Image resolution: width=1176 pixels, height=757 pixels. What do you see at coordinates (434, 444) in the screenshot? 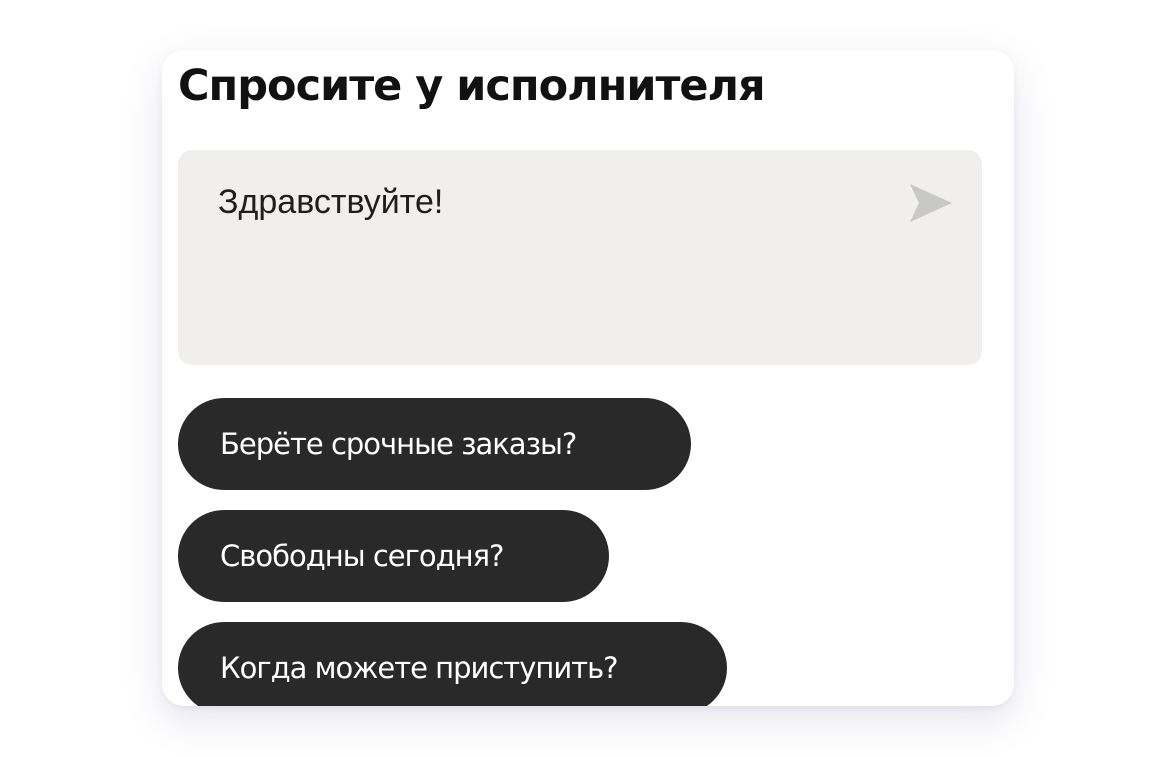
I see `quick-reply-urgent-orders: Берёте срочные заказы?` at bounding box center [434, 444].